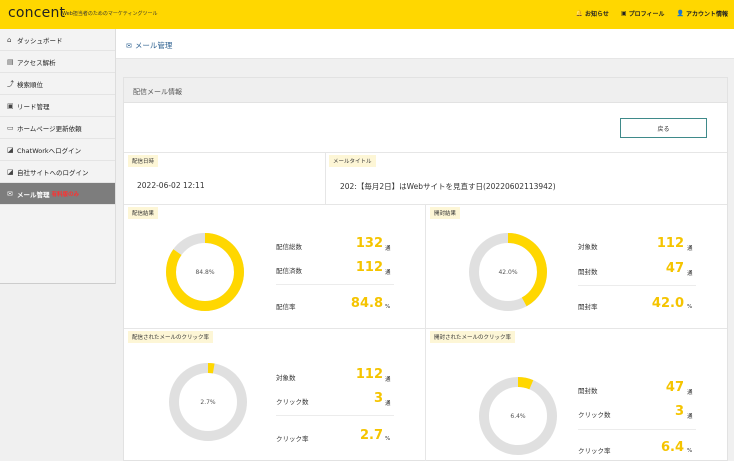  I want to click on sidebar-item-label: 検索順位, so click(30, 84).